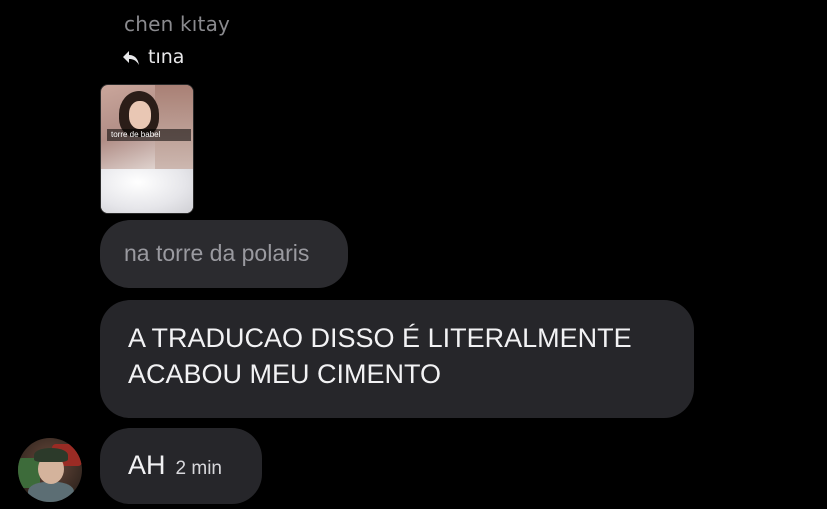 The width and height of the screenshot is (827, 509). What do you see at coordinates (166, 57) in the screenshot?
I see `reply-to-name: tına` at bounding box center [166, 57].